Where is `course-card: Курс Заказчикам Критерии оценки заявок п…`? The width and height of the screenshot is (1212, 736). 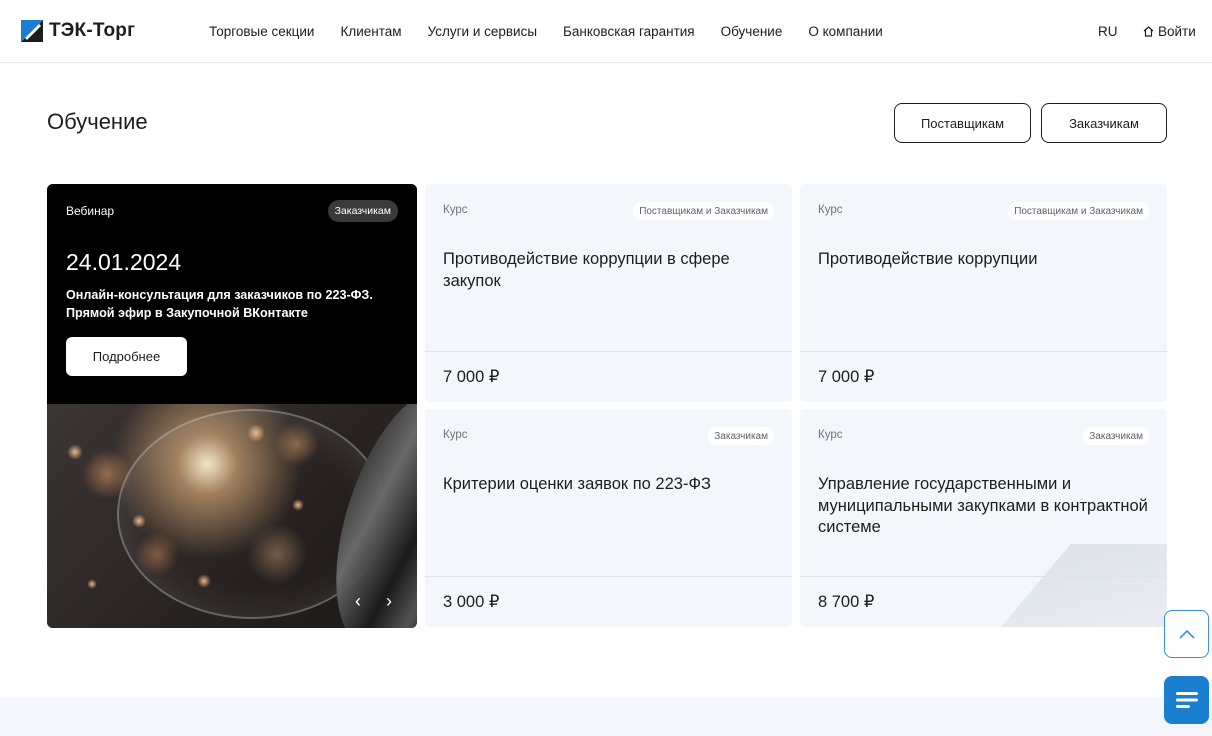 course-card: Курс Заказчикам Критерии оценки заявок п… is located at coordinates (608, 518).